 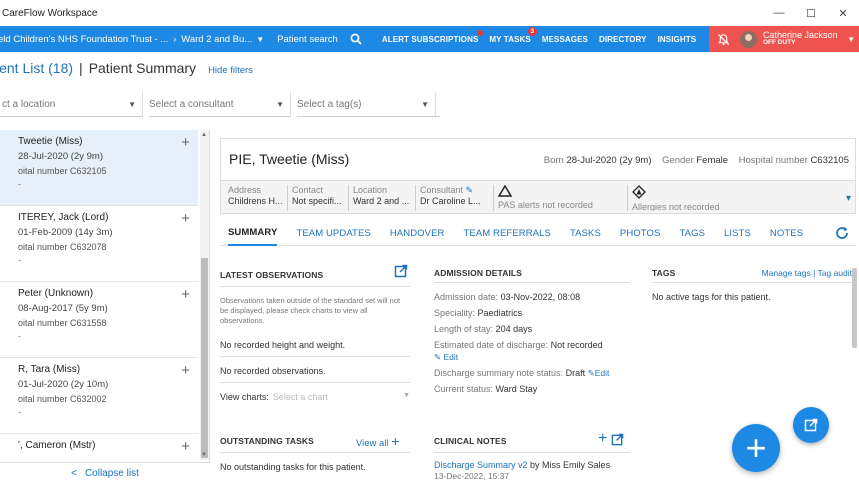 What do you see at coordinates (692, 234) in the screenshot?
I see `tab-tags: TAGS` at bounding box center [692, 234].